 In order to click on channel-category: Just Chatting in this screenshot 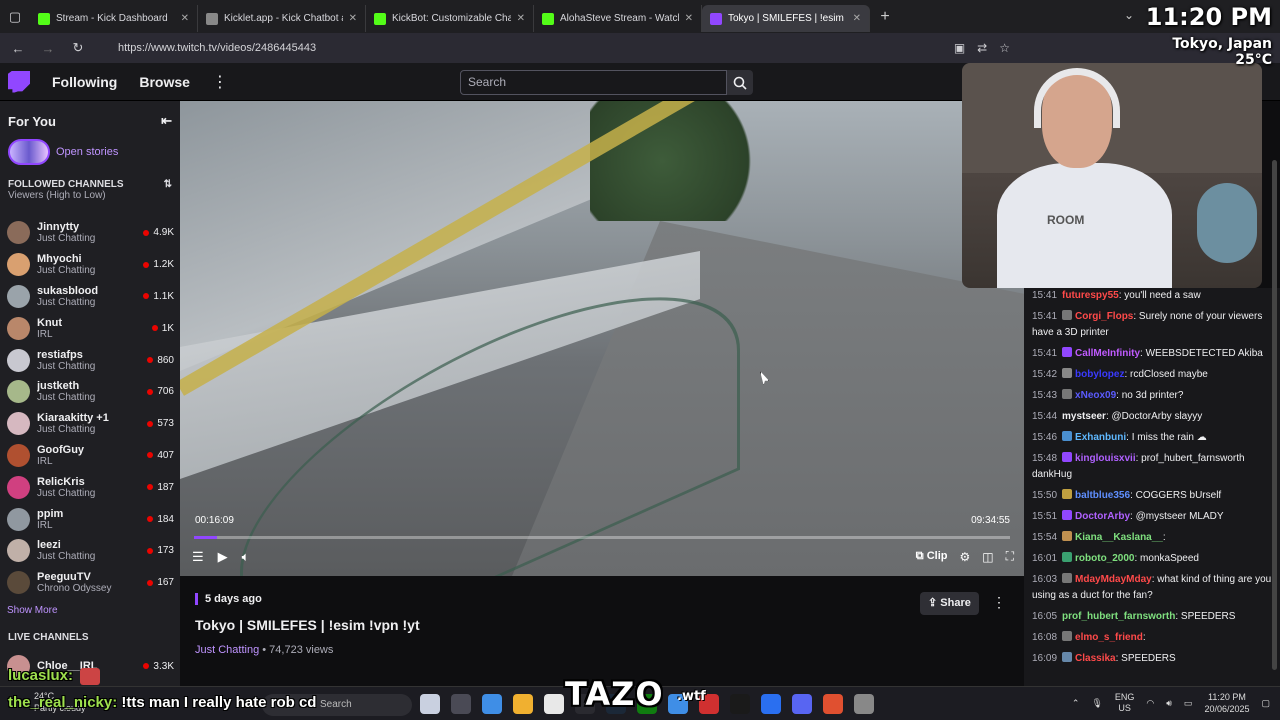, I will do `click(66, 557)`.